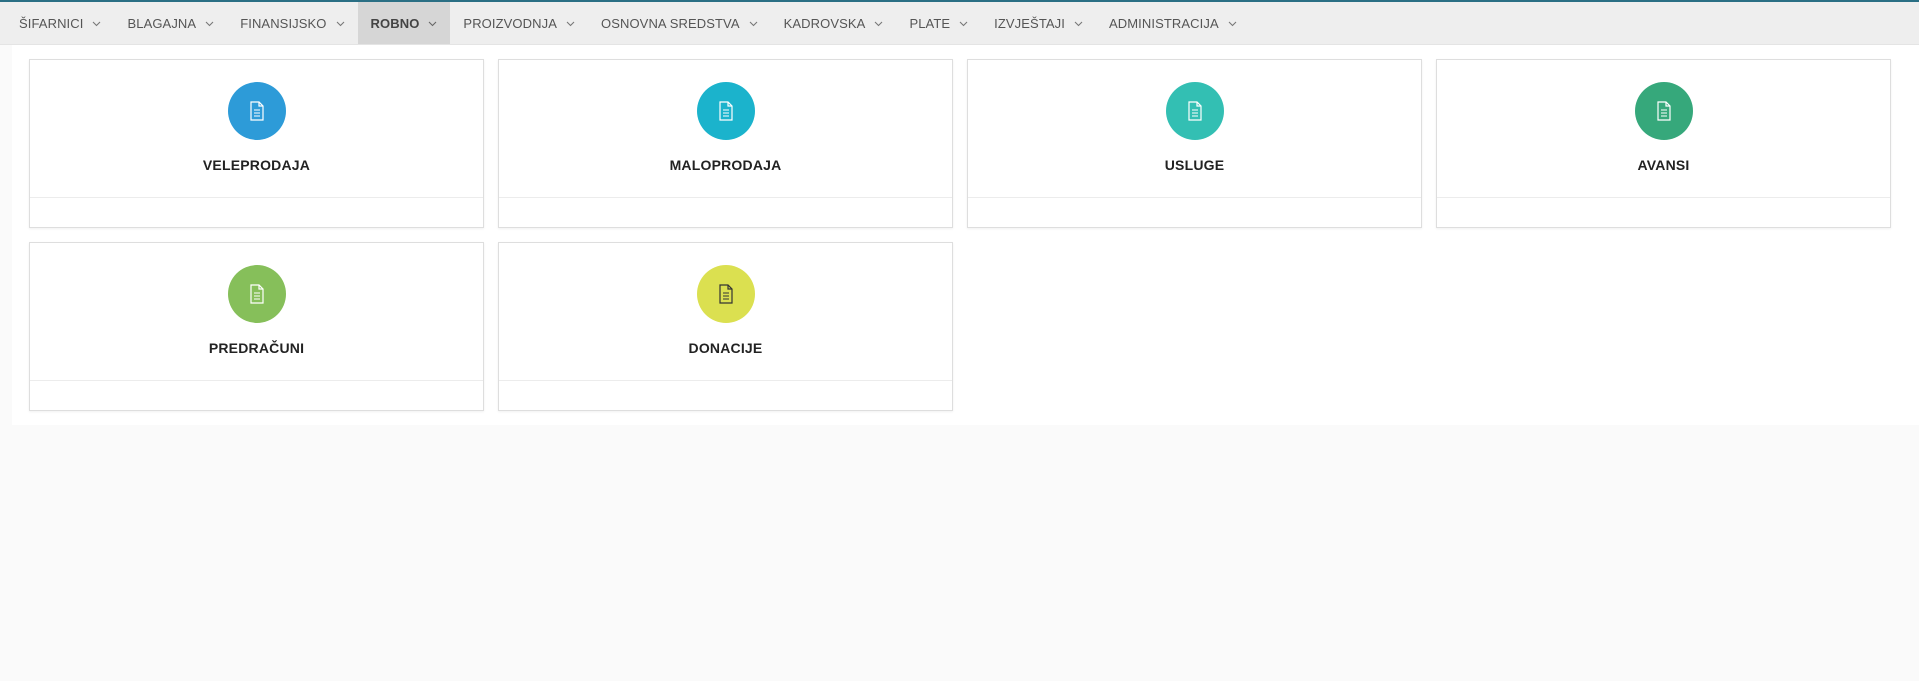  Describe the element at coordinates (1163, 23) in the screenshot. I see `nav-item-label: ADMINISTRACIJA` at that location.